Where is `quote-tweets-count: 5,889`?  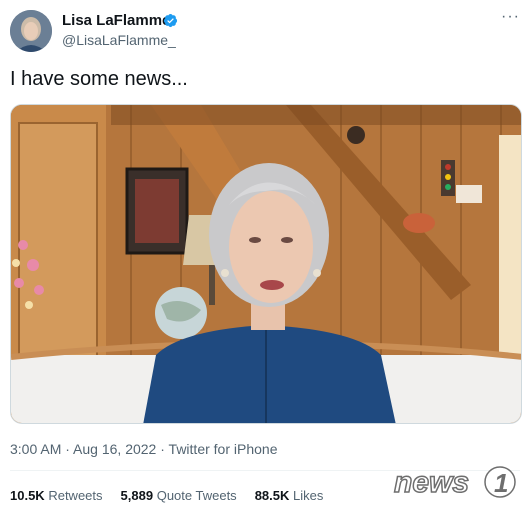 quote-tweets-count: 5,889 is located at coordinates (137, 495).